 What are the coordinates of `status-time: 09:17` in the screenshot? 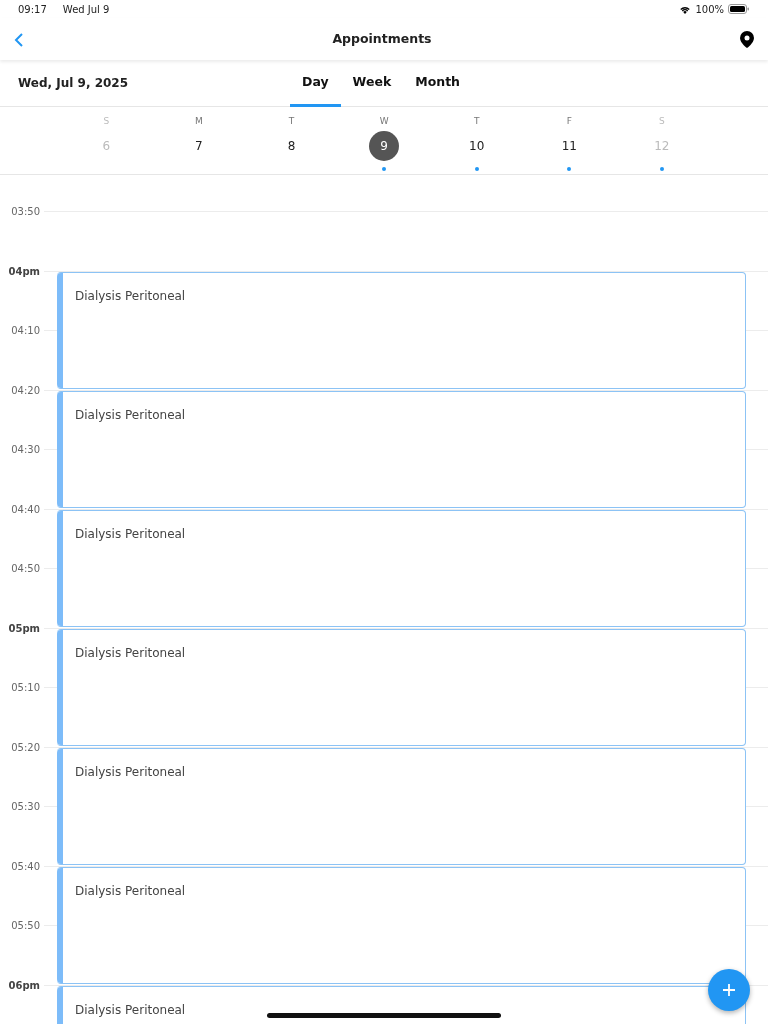 It's located at (32, 9).